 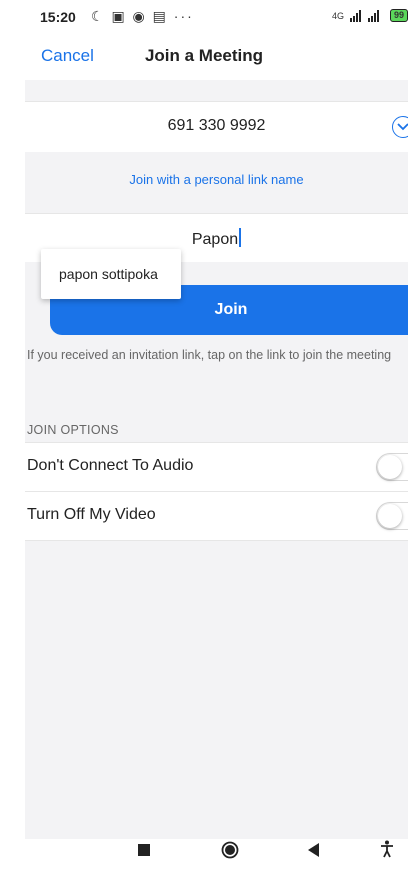 What do you see at coordinates (387, 851) in the screenshot?
I see `accessibility-icon` at bounding box center [387, 851].